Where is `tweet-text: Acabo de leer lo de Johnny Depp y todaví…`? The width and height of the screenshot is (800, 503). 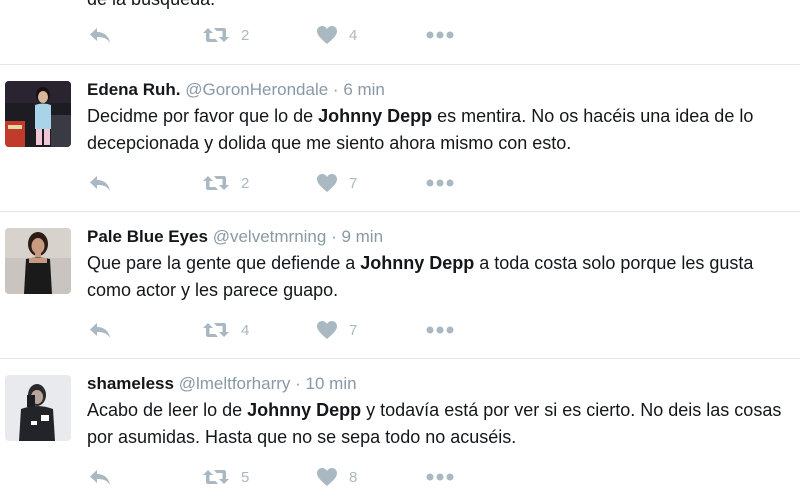
tweet-text: Acabo de leer lo de Johnny Depp y todaví… is located at coordinates (443, 424).